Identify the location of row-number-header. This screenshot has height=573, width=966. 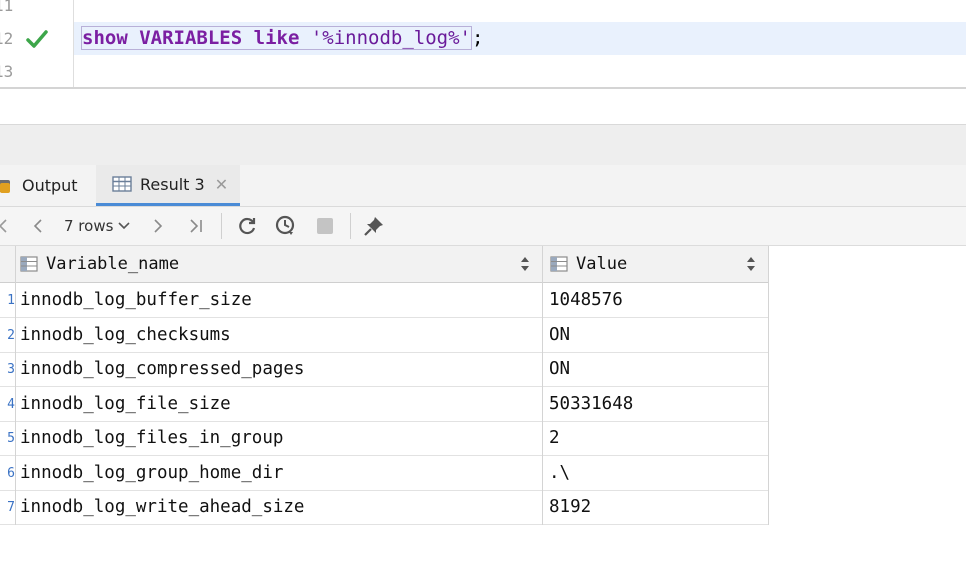
(8, 264).